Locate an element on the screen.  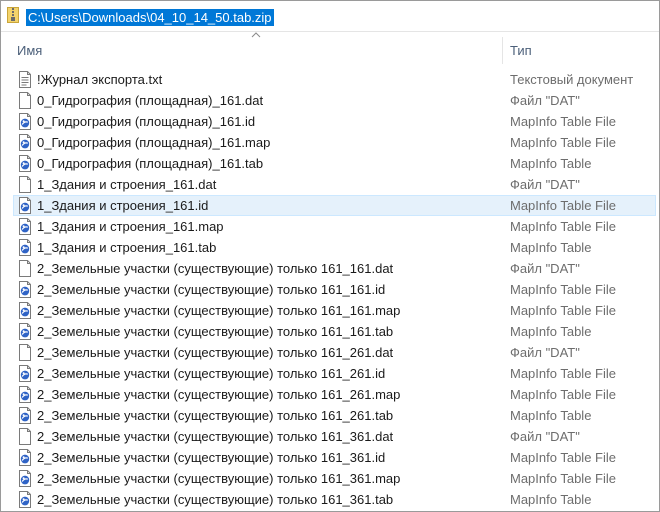
file-name: 0_Гидрография (площадная)_161.dat is located at coordinates (150, 100).